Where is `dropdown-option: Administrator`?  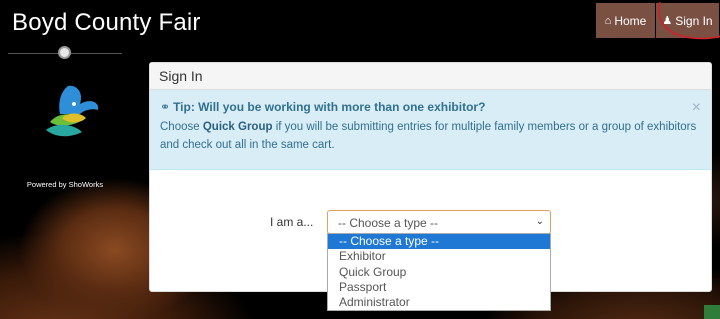 dropdown-option: Administrator is located at coordinates (439, 302).